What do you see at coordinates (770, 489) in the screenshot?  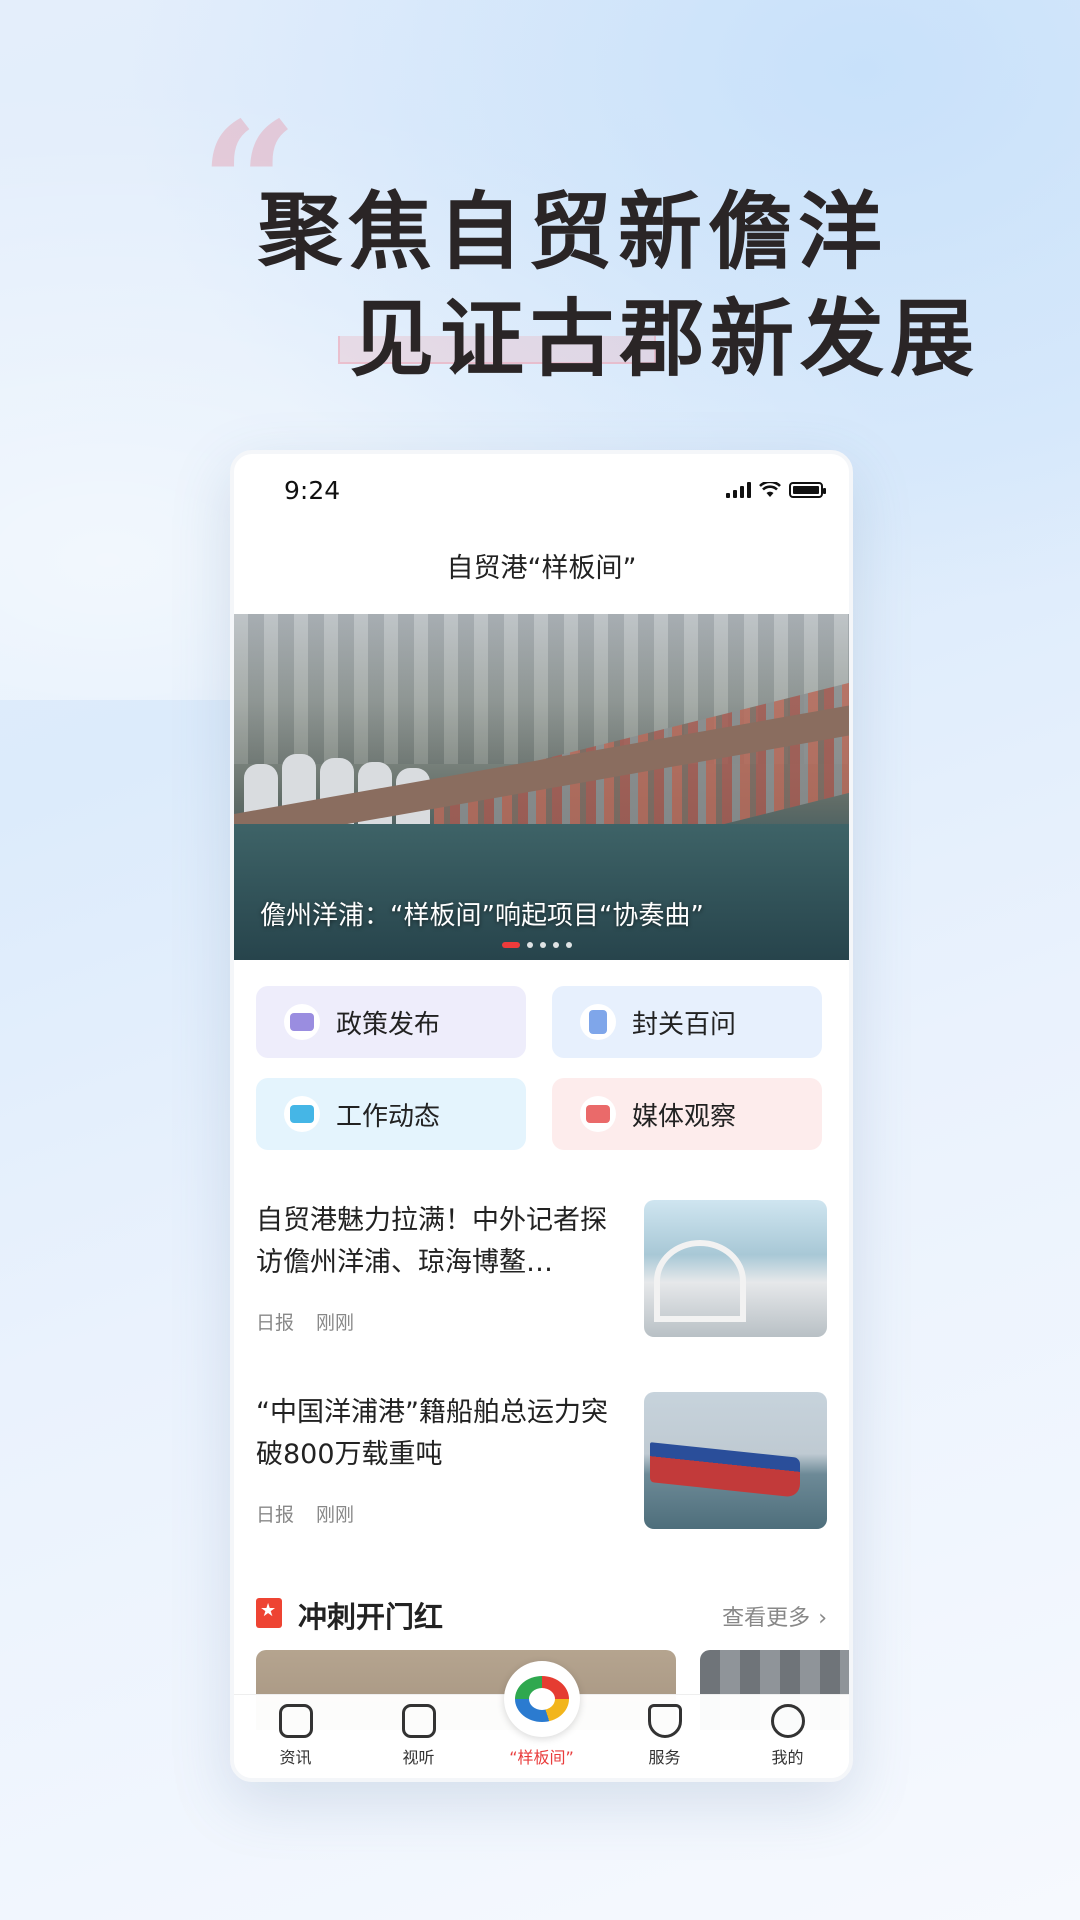 I see `wifi-icon` at bounding box center [770, 489].